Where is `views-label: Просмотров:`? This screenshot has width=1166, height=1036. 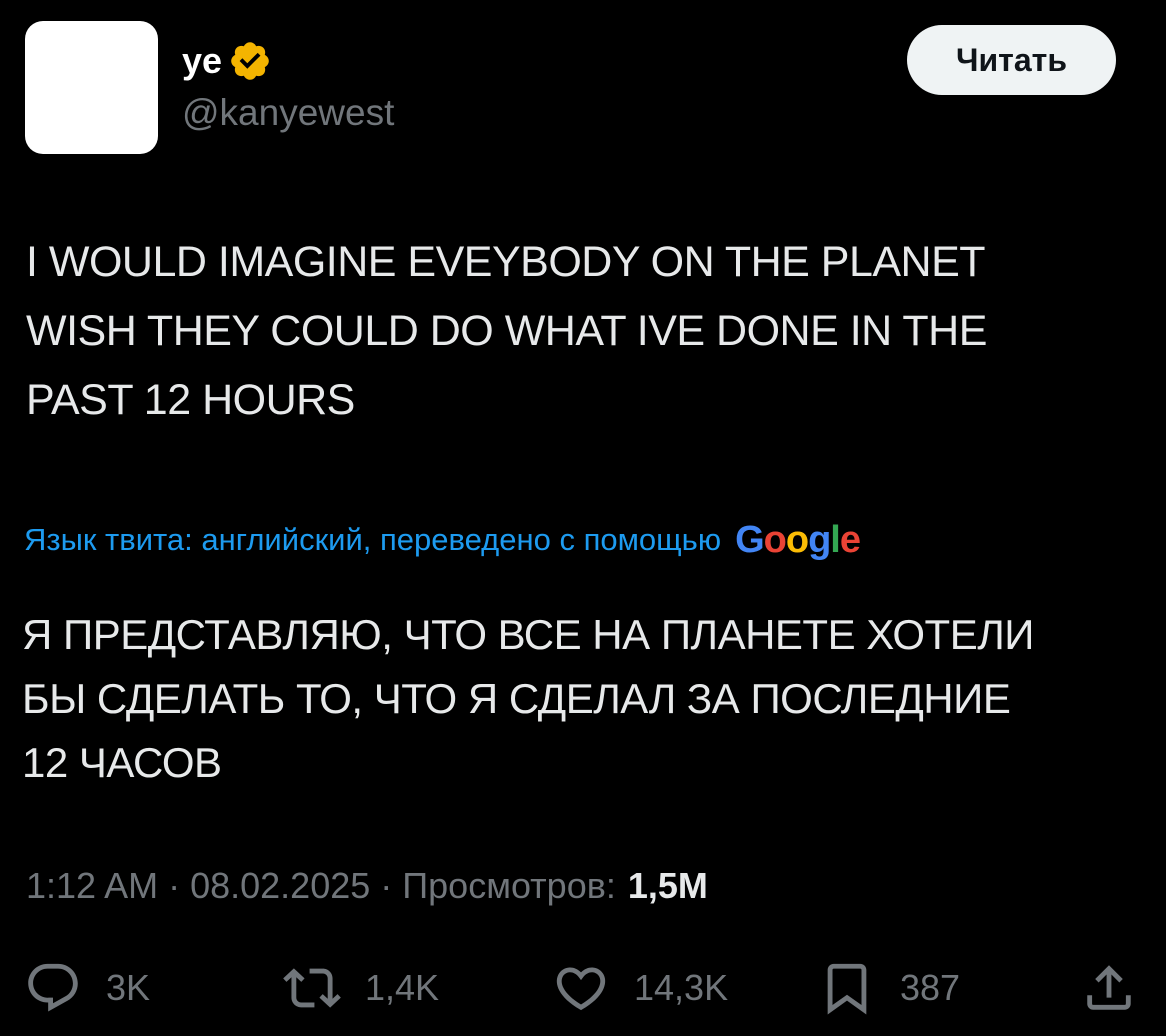
views-label: Просмотров: is located at coordinates (509, 885).